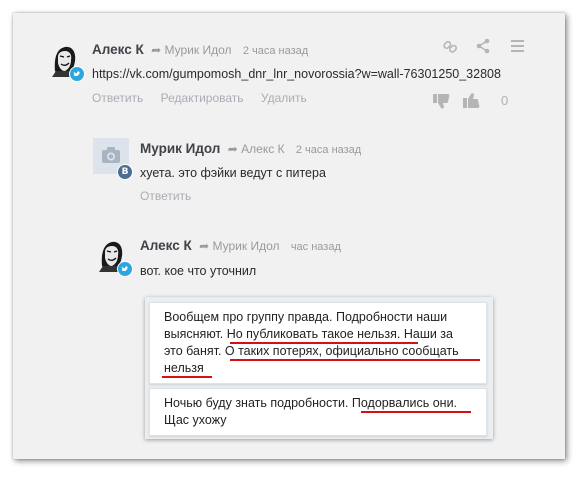 The height and width of the screenshot is (479, 586). What do you see at coordinates (284, 98) in the screenshot?
I see `delete-button: Удалить` at bounding box center [284, 98].